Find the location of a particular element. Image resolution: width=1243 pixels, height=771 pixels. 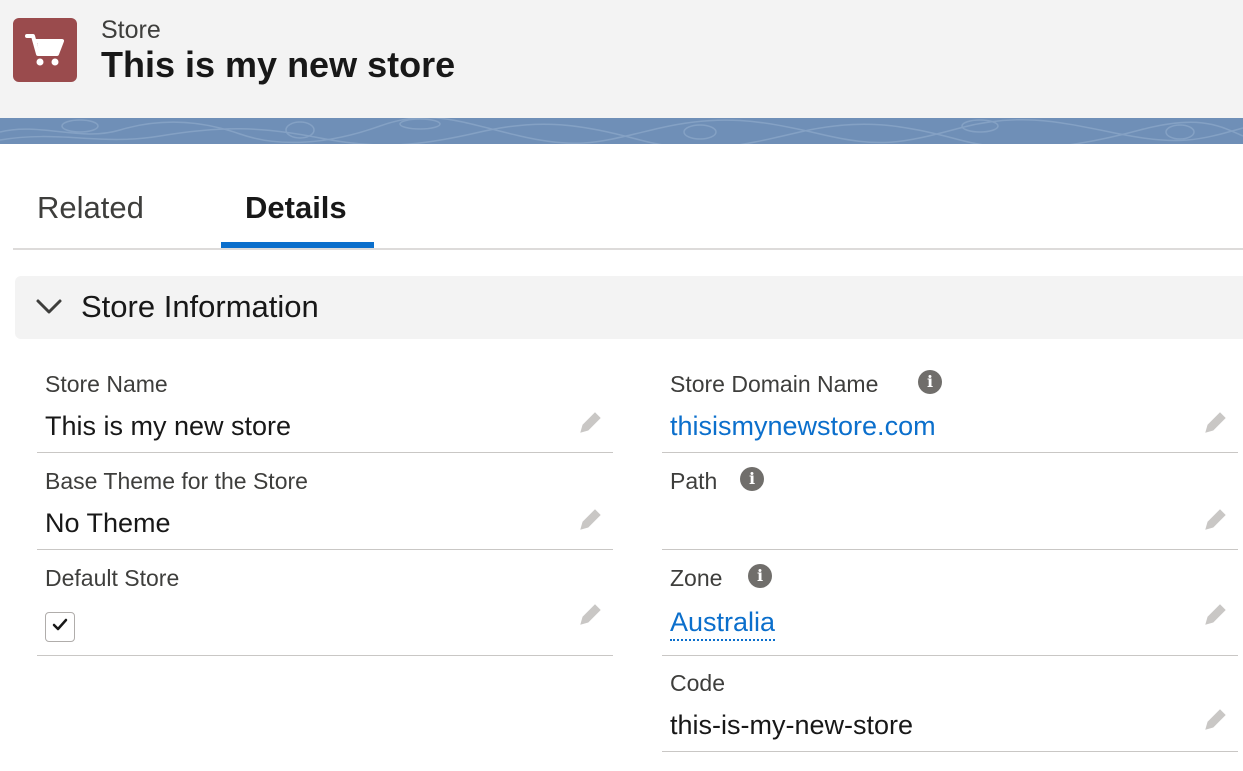

object-type-label: Store is located at coordinates (131, 30).